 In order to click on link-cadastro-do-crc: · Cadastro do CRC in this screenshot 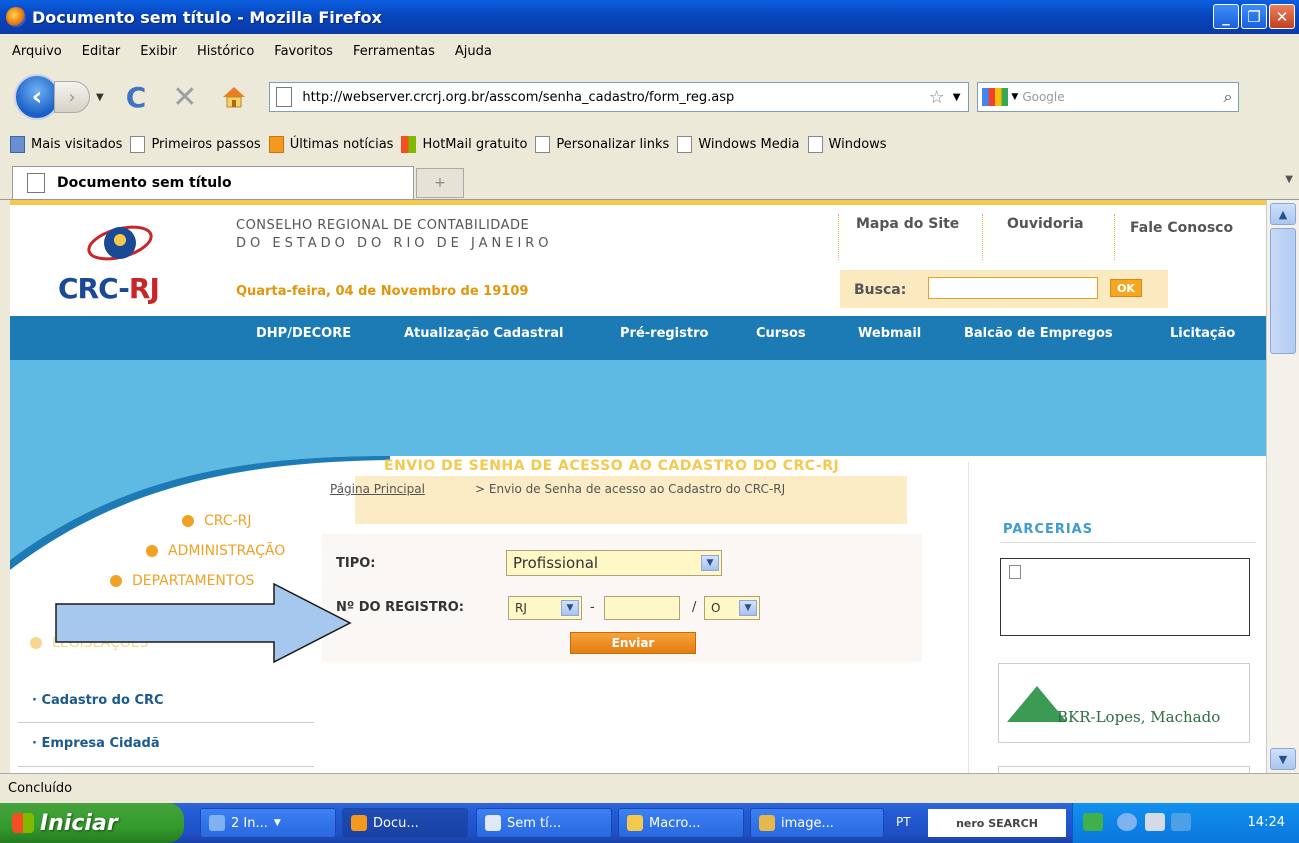, I will do `click(98, 700)`.